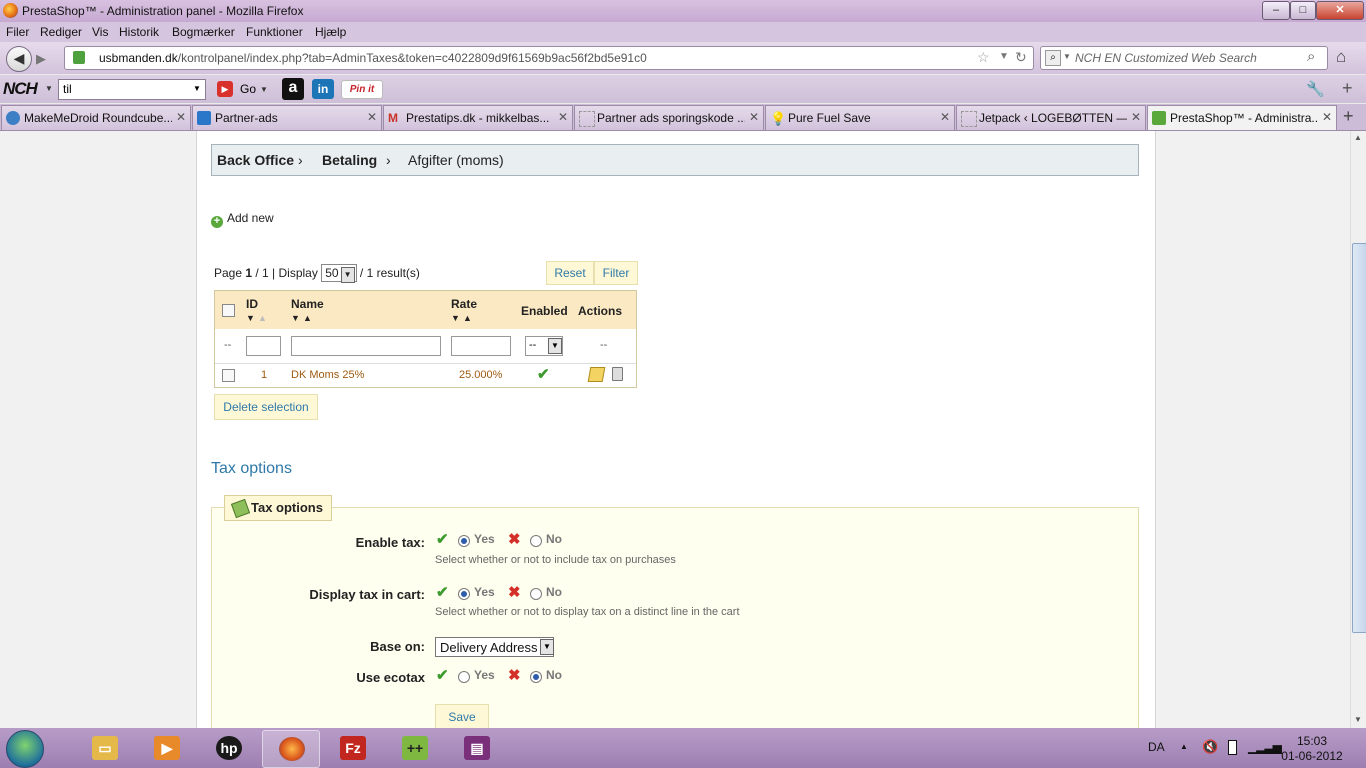 The image size is (1366, 768). What do you see at coordinates (1242, 117) in the screenshot?
I see `tab-prestashop-admin: PrestaShop™ - Administra... ✕` at bounding box center [1242, 117].